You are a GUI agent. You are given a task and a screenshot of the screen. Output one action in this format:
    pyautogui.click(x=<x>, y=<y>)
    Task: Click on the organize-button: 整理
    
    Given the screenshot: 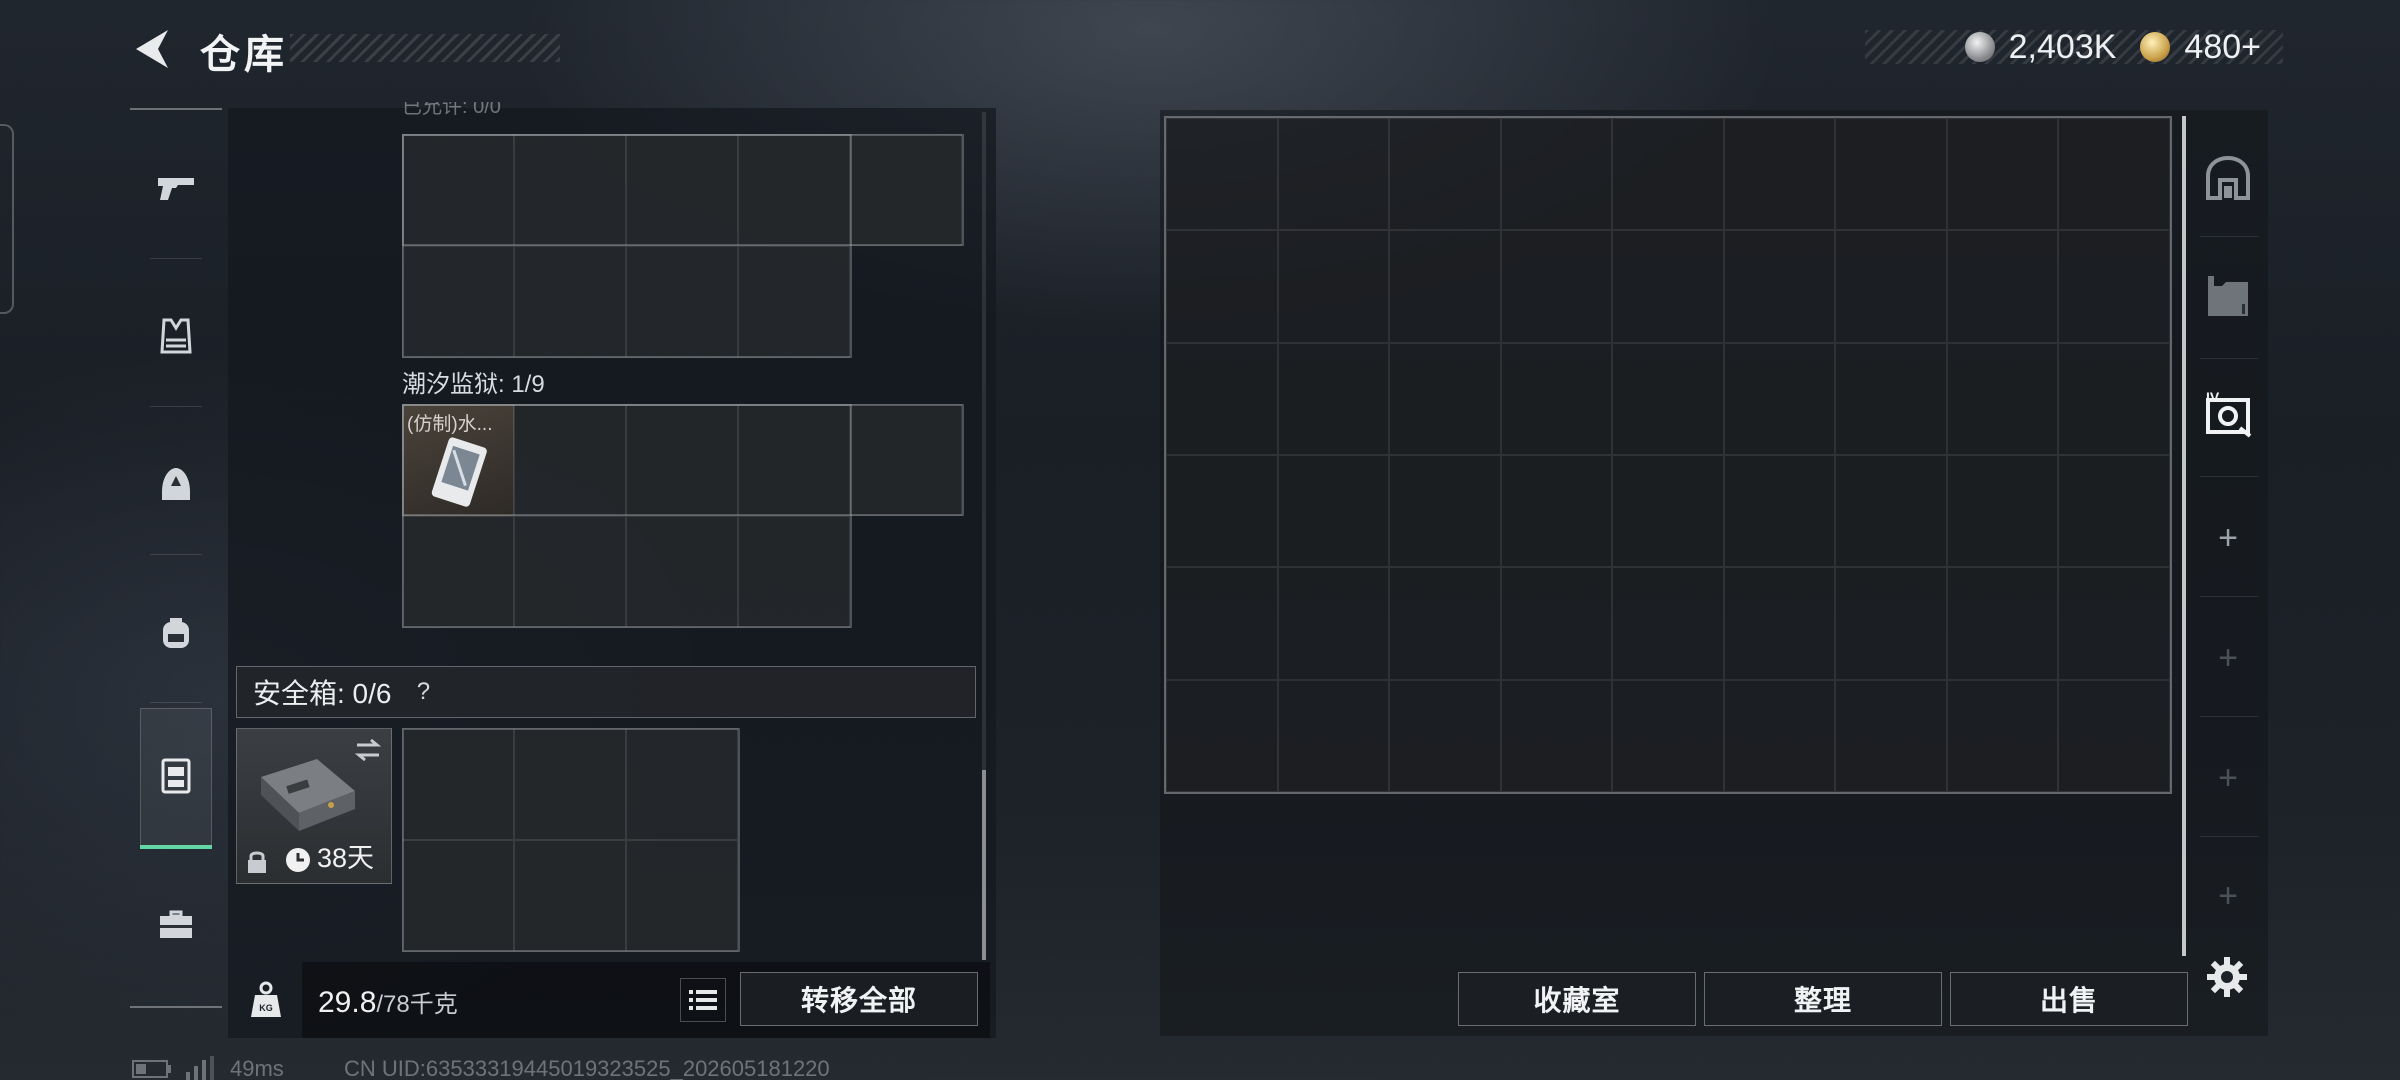 What is the action you would take?
    pyautogui.click(x=1823, y=999)
    